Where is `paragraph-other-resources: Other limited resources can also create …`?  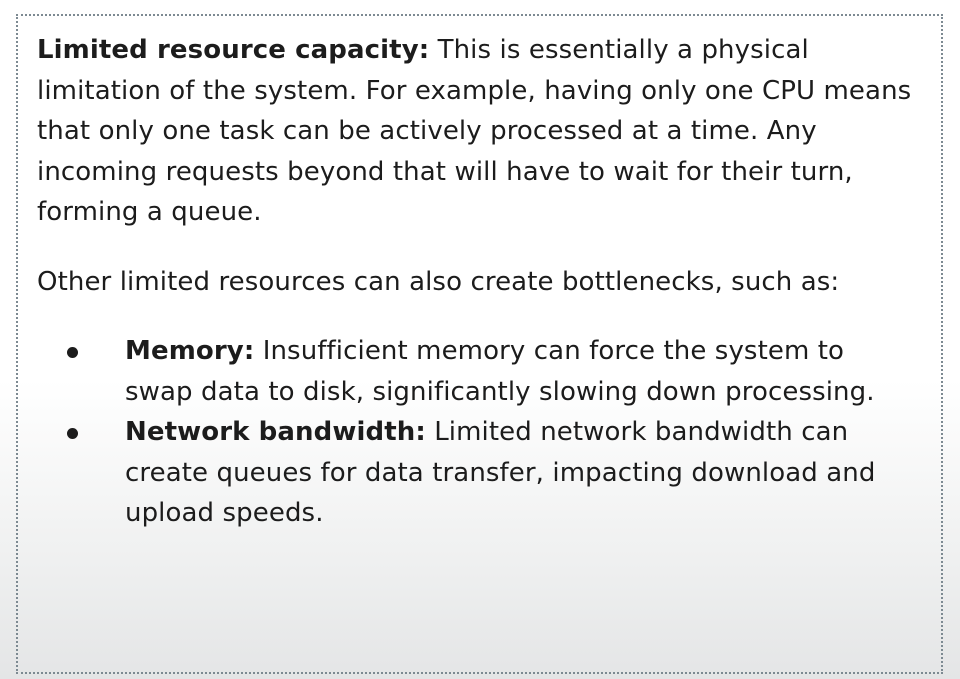
paragraph-other-resources: Other limited resources can also create … is located at coordinates (438, 281).